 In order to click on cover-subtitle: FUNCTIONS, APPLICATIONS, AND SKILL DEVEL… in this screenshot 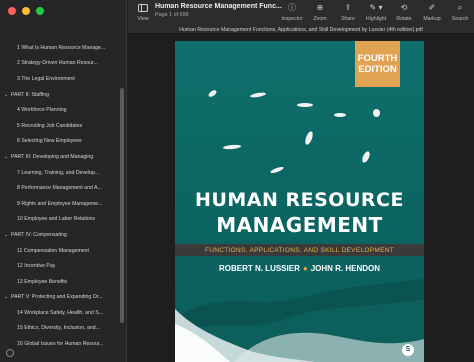, I will do `click(299, 250)`.